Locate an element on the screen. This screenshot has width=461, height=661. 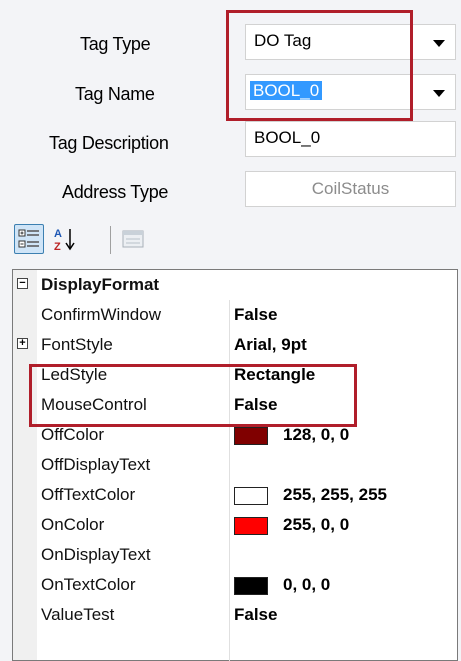
expand-icon: + is located at coordinates (22, 343).